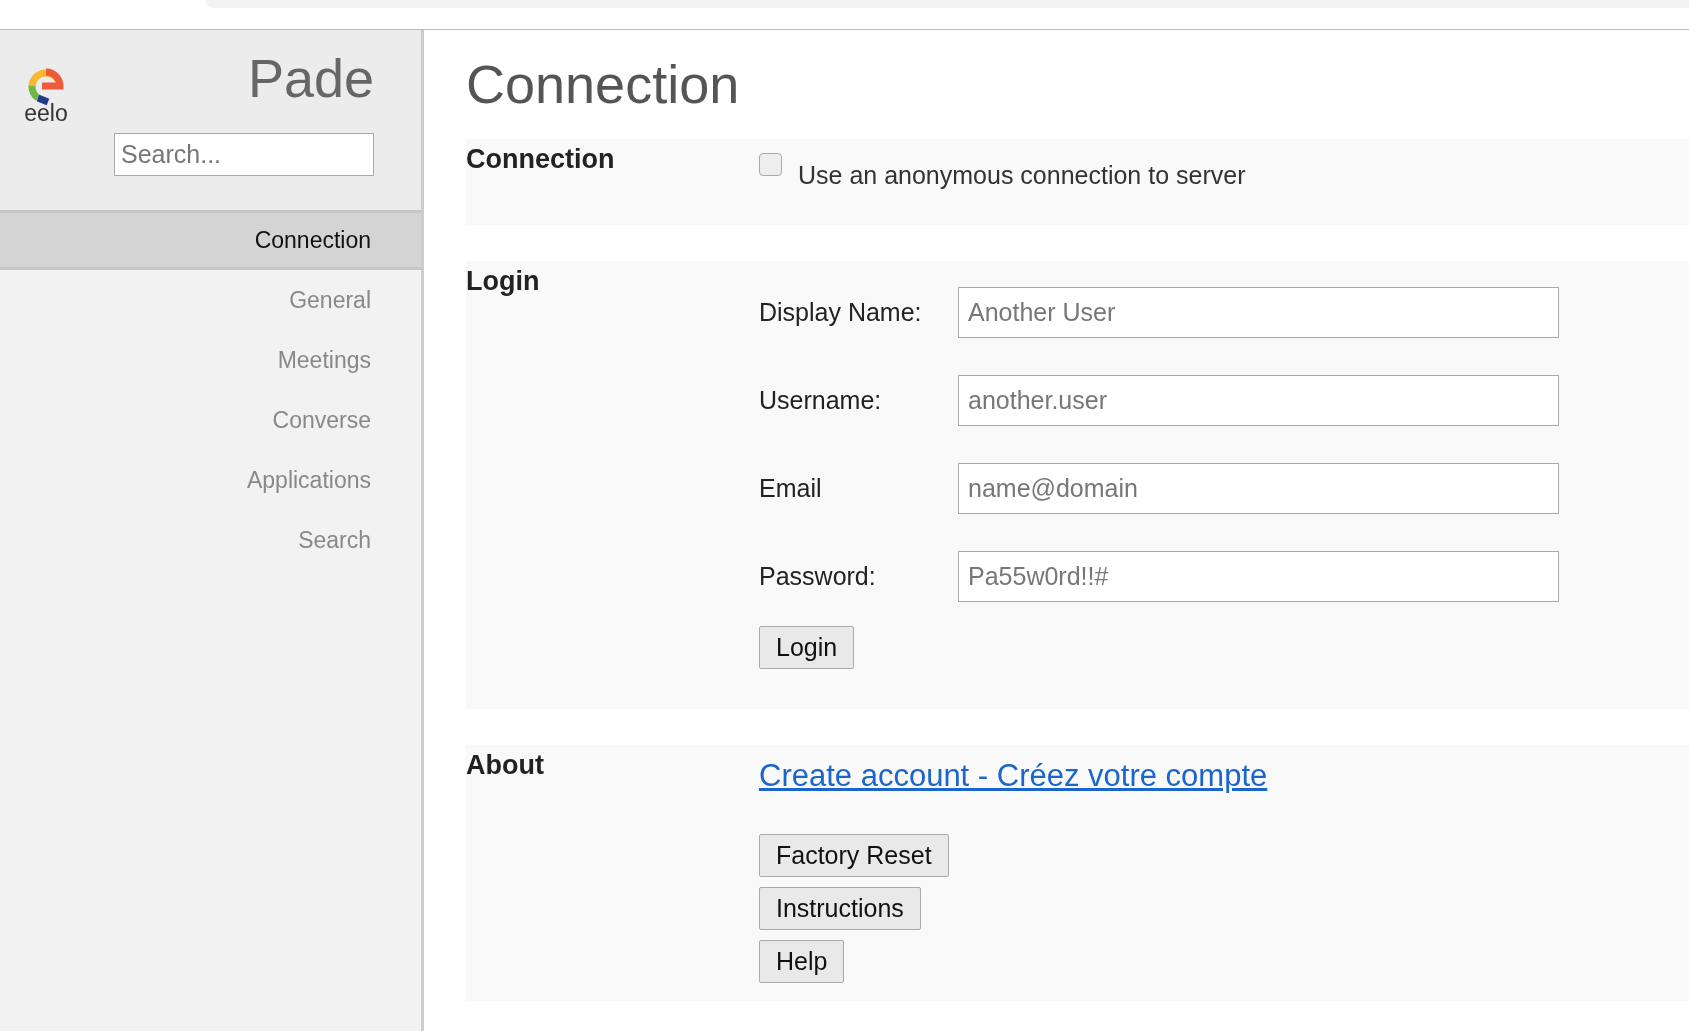 This screenshot has height=1031, width=1689. Describe the element at coordinates (1258, 489) in the screenshot. I see `input-field: name@domain` at that location.